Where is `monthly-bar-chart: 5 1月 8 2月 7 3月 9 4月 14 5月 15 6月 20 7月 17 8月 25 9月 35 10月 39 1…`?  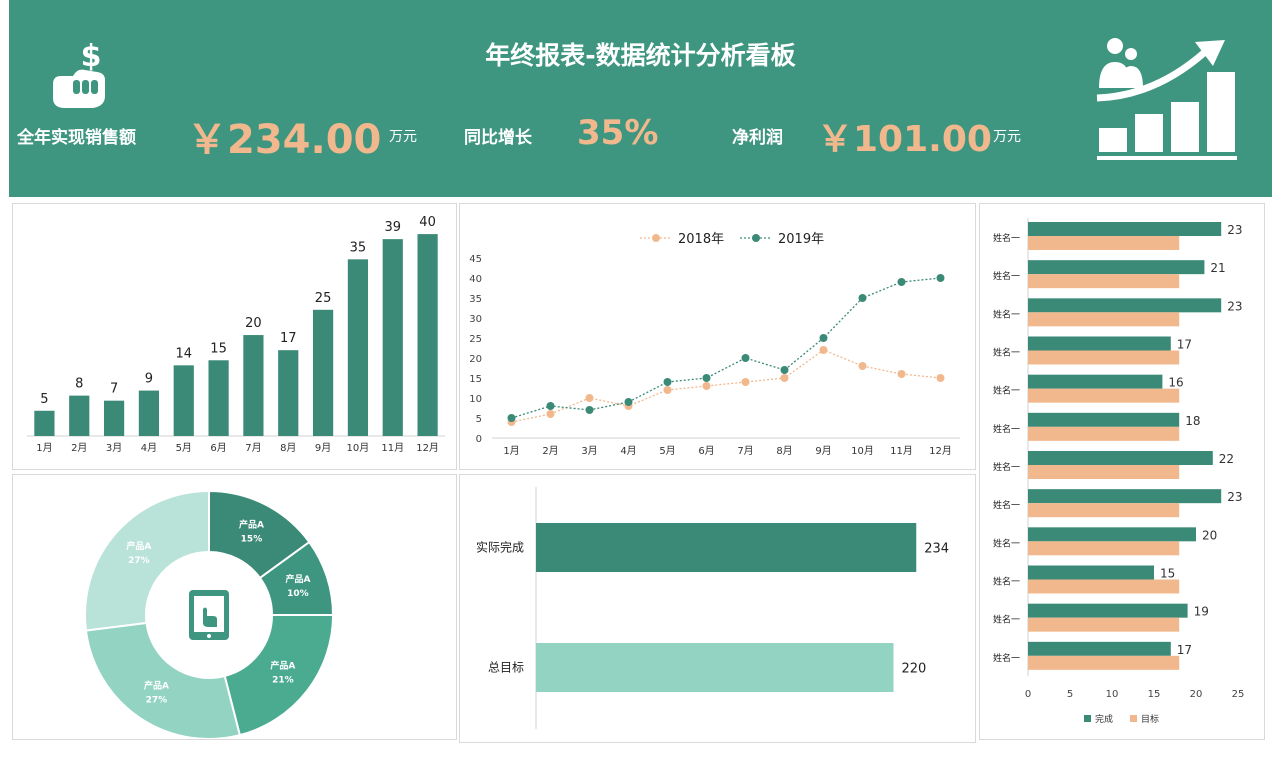 monthly-bar-chart: 5 1月 8 2月 7 3月 9 4月 14 5月 15 6月 20 7月 17 8月 25 9月 35 10月 39 1… is located at coordinates (236, 334).